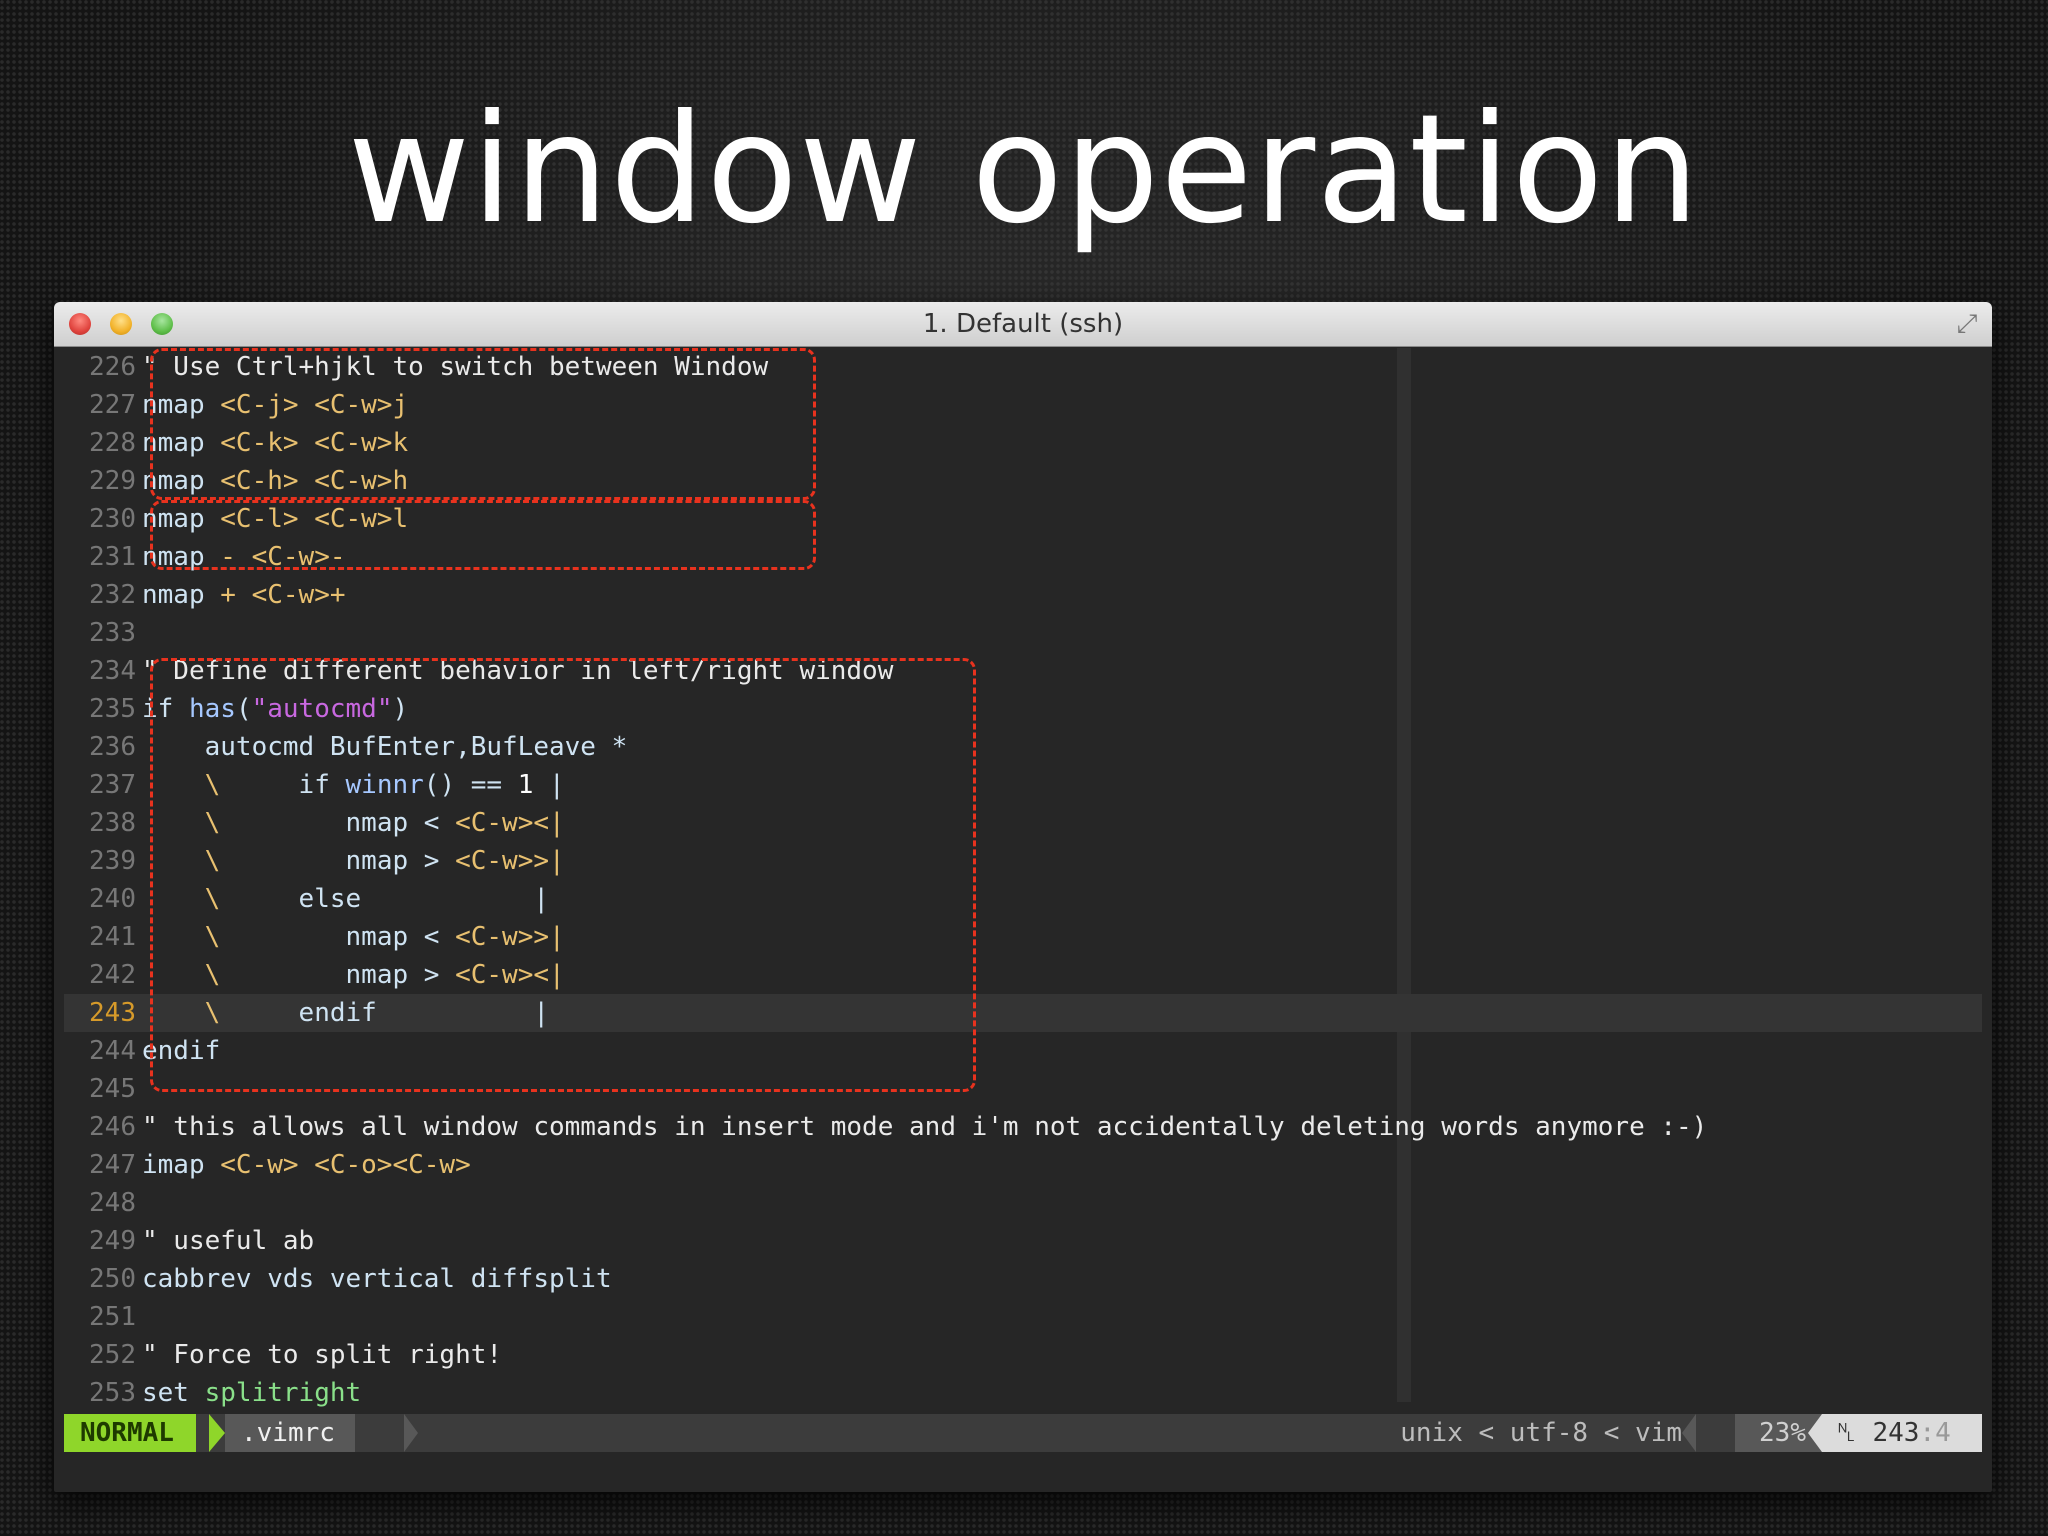 The width and height of the screenshot is (2048, 1536). I want to click on line-number: 235, so click(112, 709).